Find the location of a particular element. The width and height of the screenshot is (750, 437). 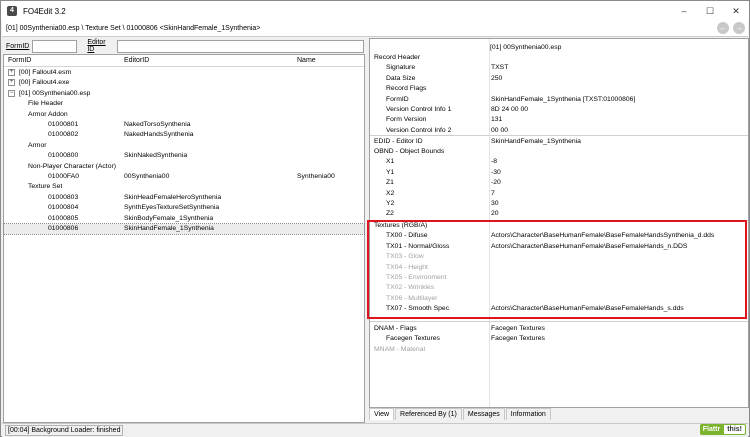

record-field-value: -8 is located at coordinates (494, 162).